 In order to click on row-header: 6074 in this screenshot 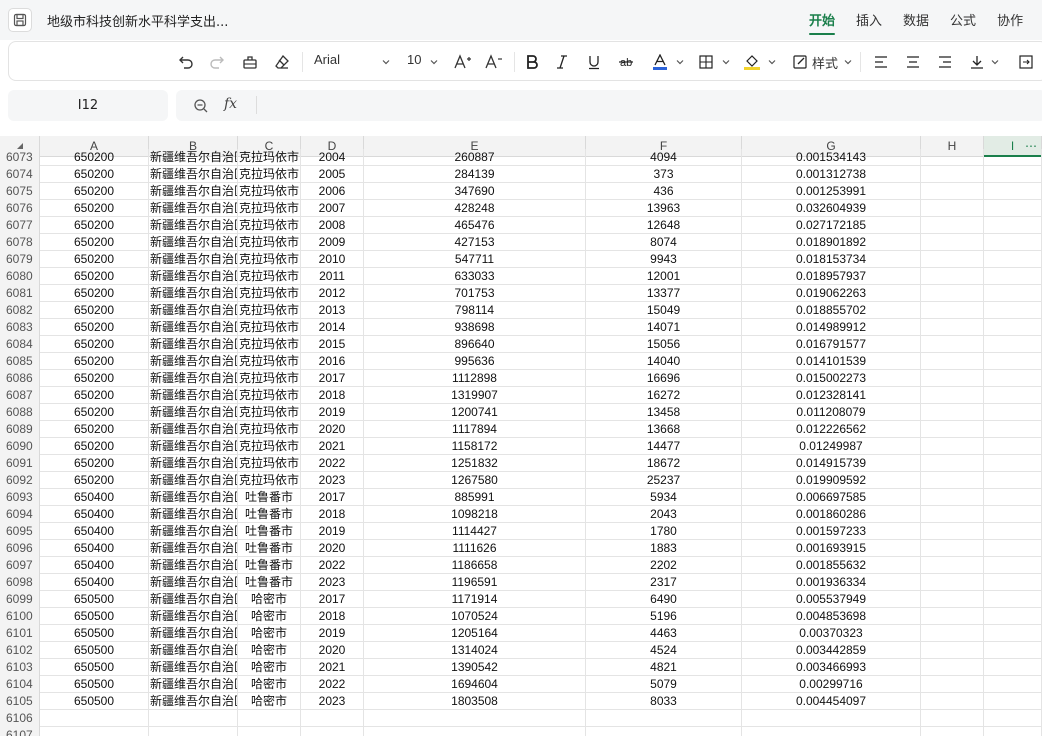, I will do `click(20, 174)`.